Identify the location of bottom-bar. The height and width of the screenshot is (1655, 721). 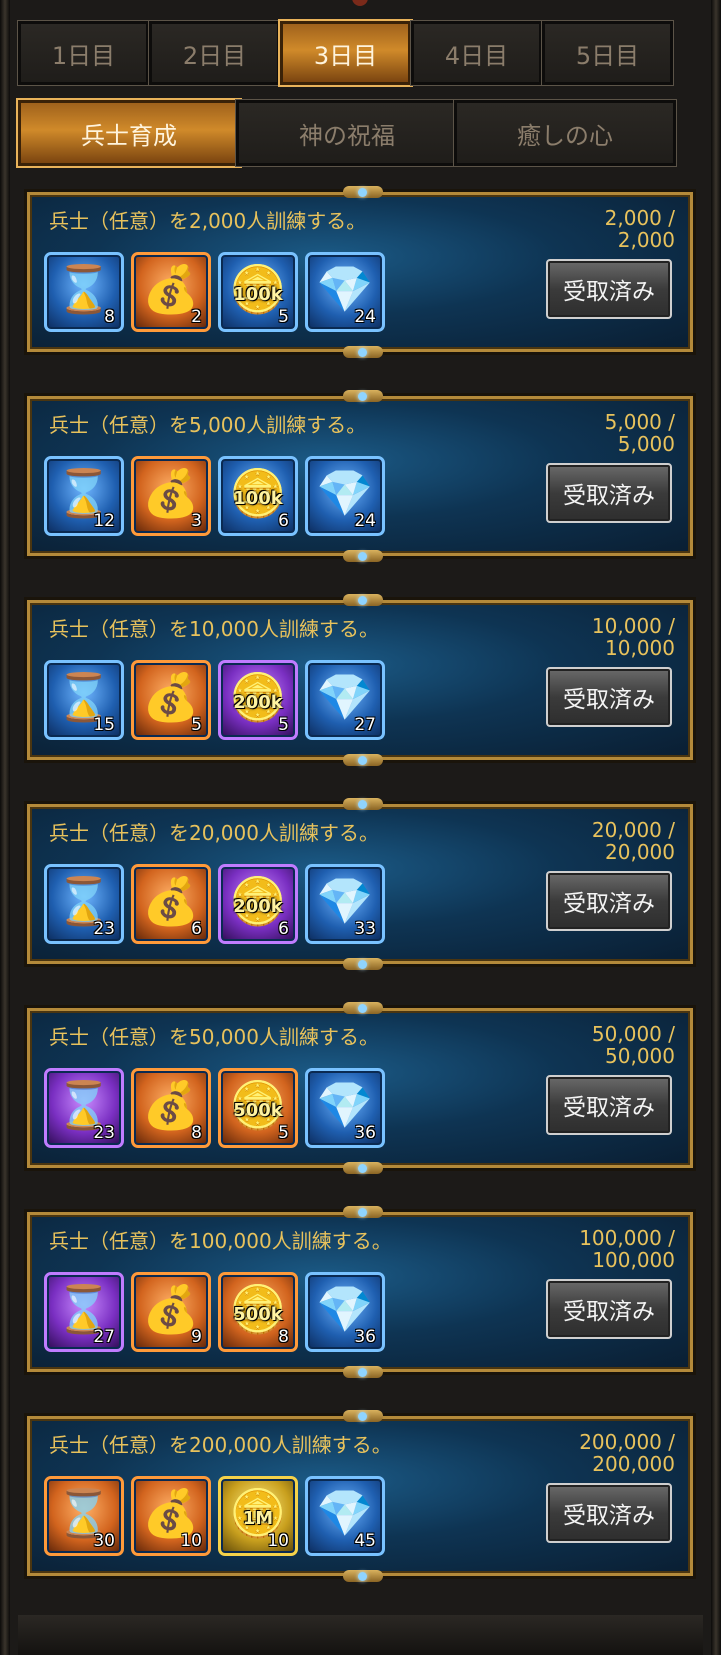
(360, 1635).